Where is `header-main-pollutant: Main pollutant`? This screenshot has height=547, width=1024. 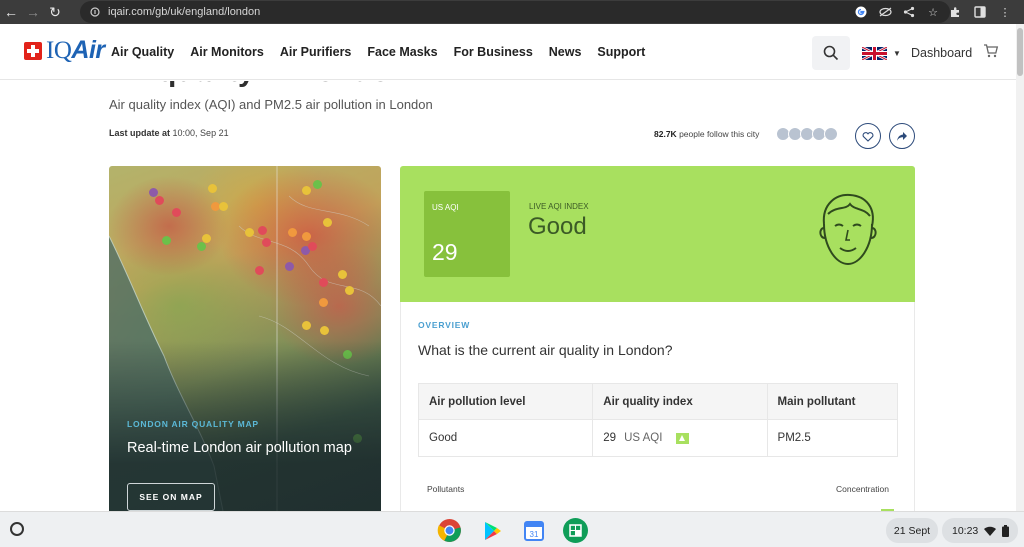 header-main-pollutant: Main pollutant is located at coordinates (816, 401).